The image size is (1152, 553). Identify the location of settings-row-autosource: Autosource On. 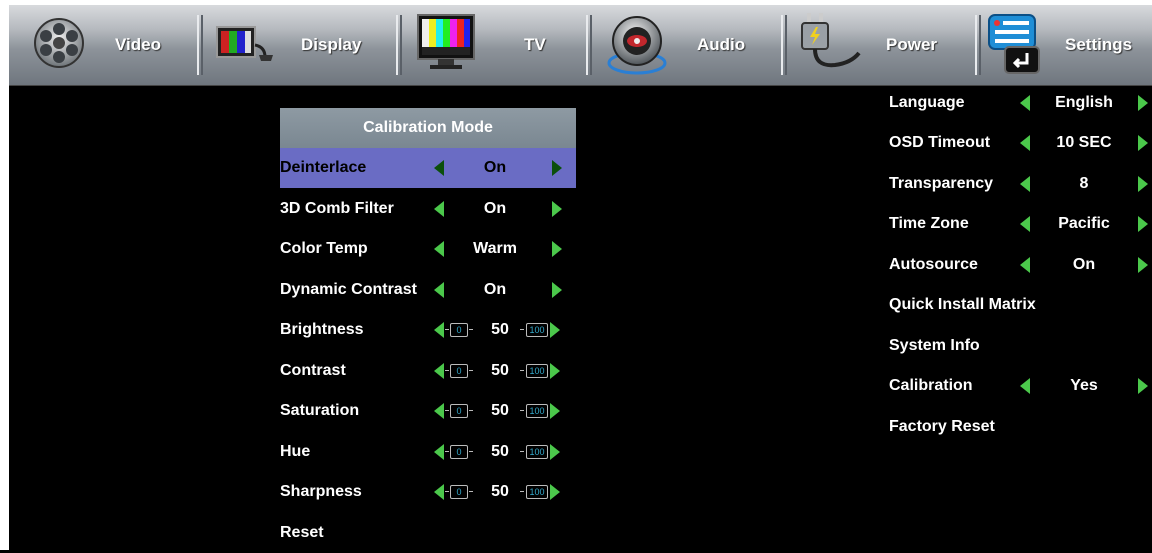
(1016, 265).